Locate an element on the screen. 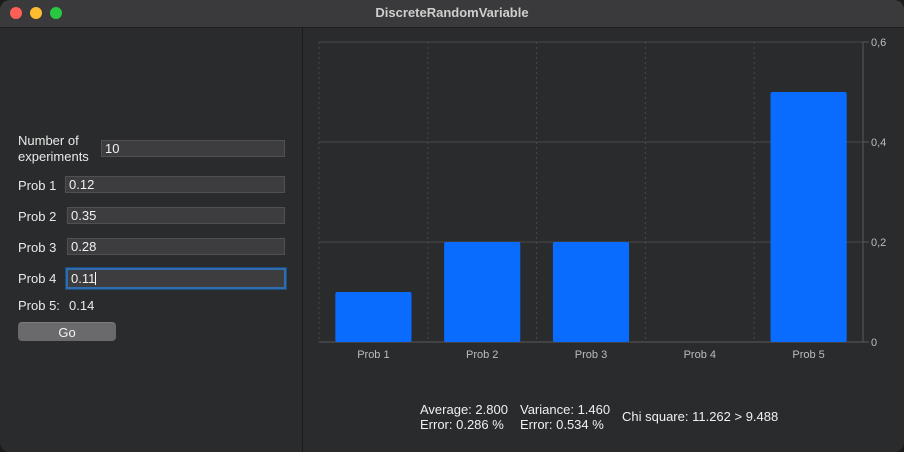 This screenshot has width=904, height=452. variance-stats: Variance: 1.460 Error: 0.534 % is located at coordinates (565, 417).